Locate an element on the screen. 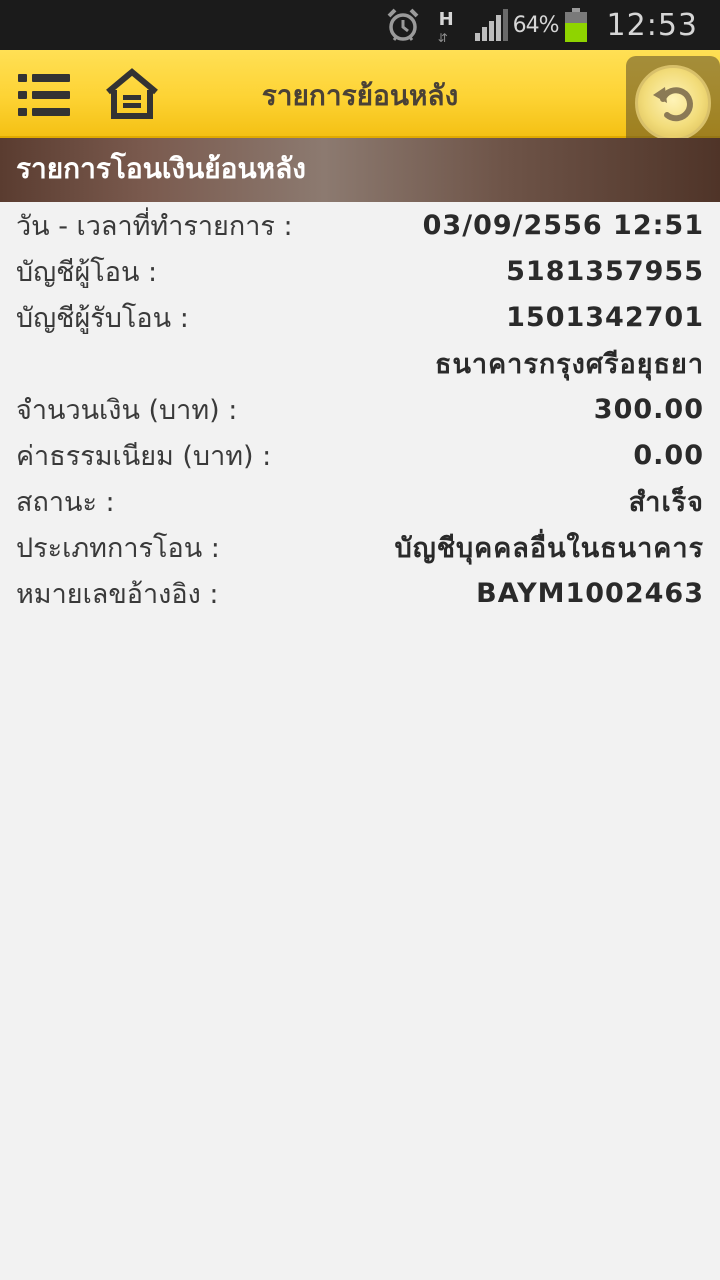  home-button is located at coordinates (132, 94).